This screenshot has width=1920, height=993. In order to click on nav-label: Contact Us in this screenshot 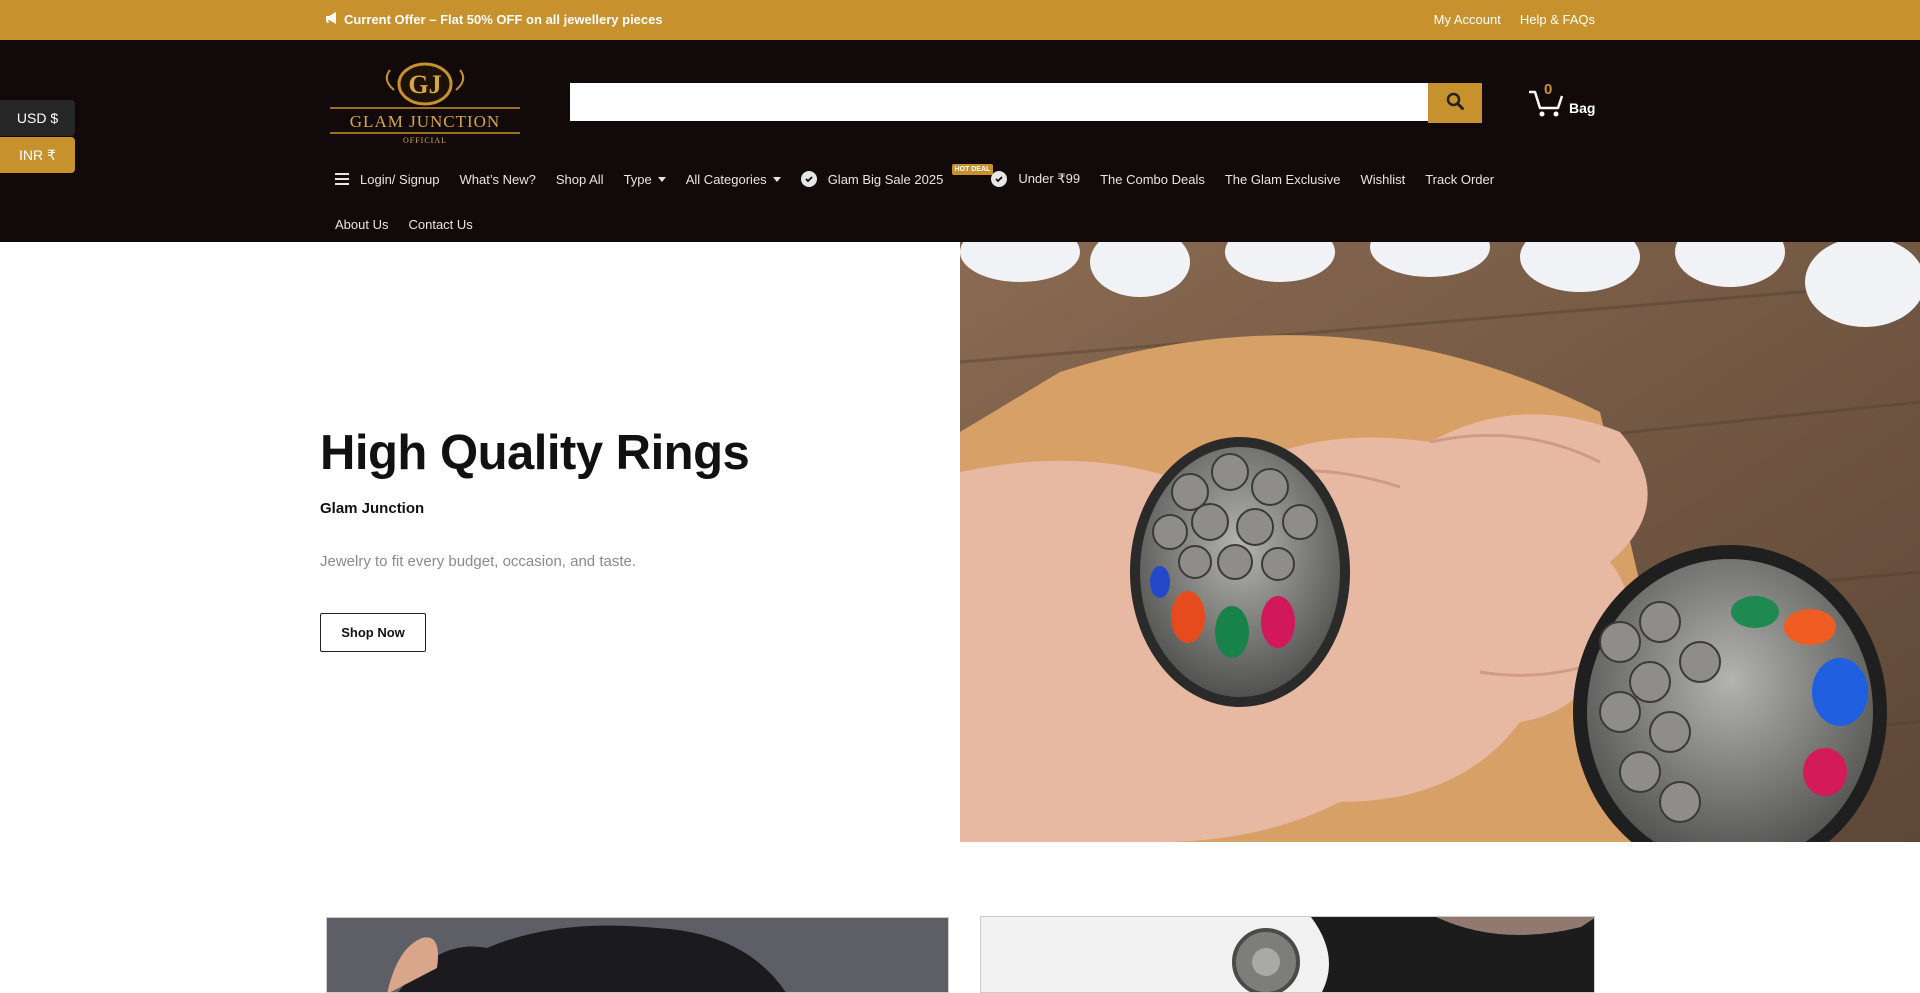, I will do `click(440, 224)`.